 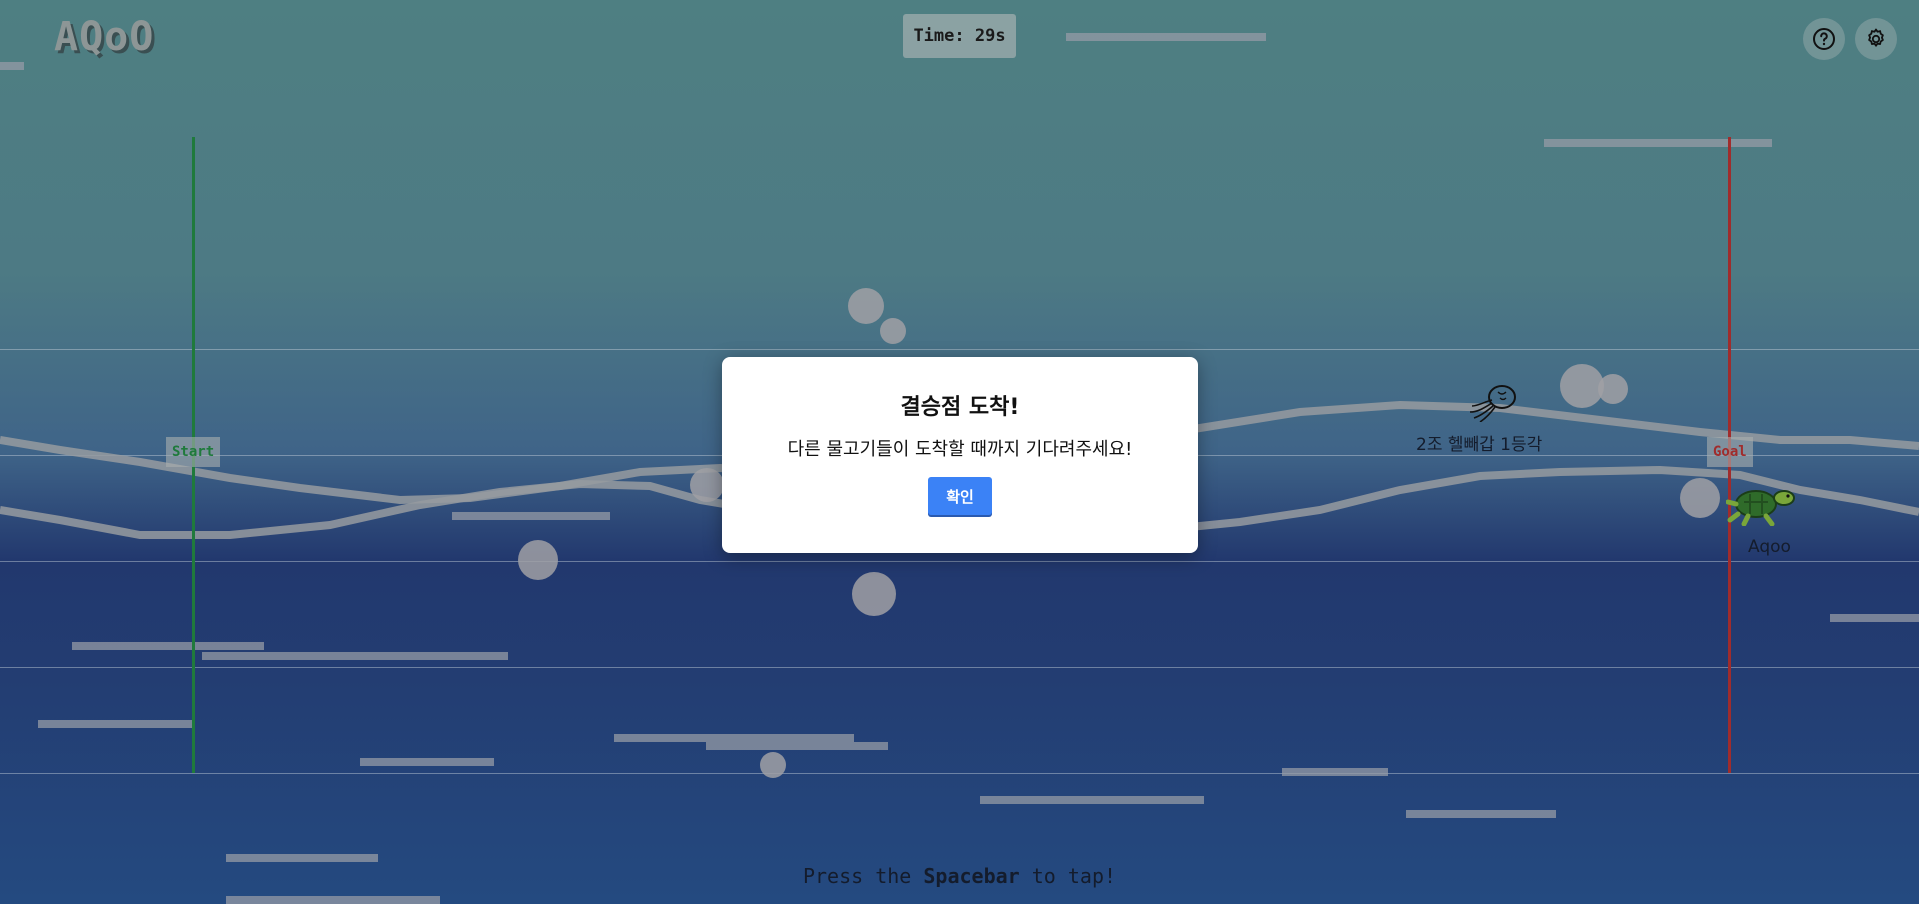 What do you see at coordinates (971, 876) in the screenshot?
I see `hint-key: Spacebar` at bounding box center [971, 876].